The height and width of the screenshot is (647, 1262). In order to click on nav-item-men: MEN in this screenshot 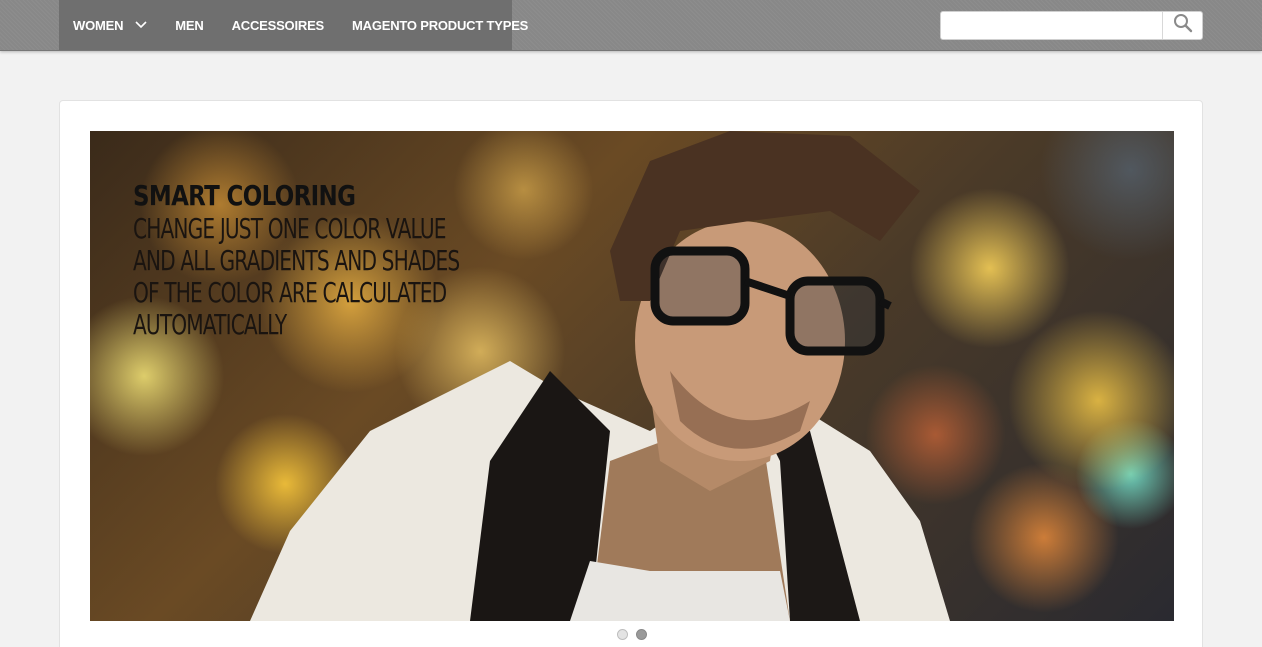, I will do `click(189, 25)`.